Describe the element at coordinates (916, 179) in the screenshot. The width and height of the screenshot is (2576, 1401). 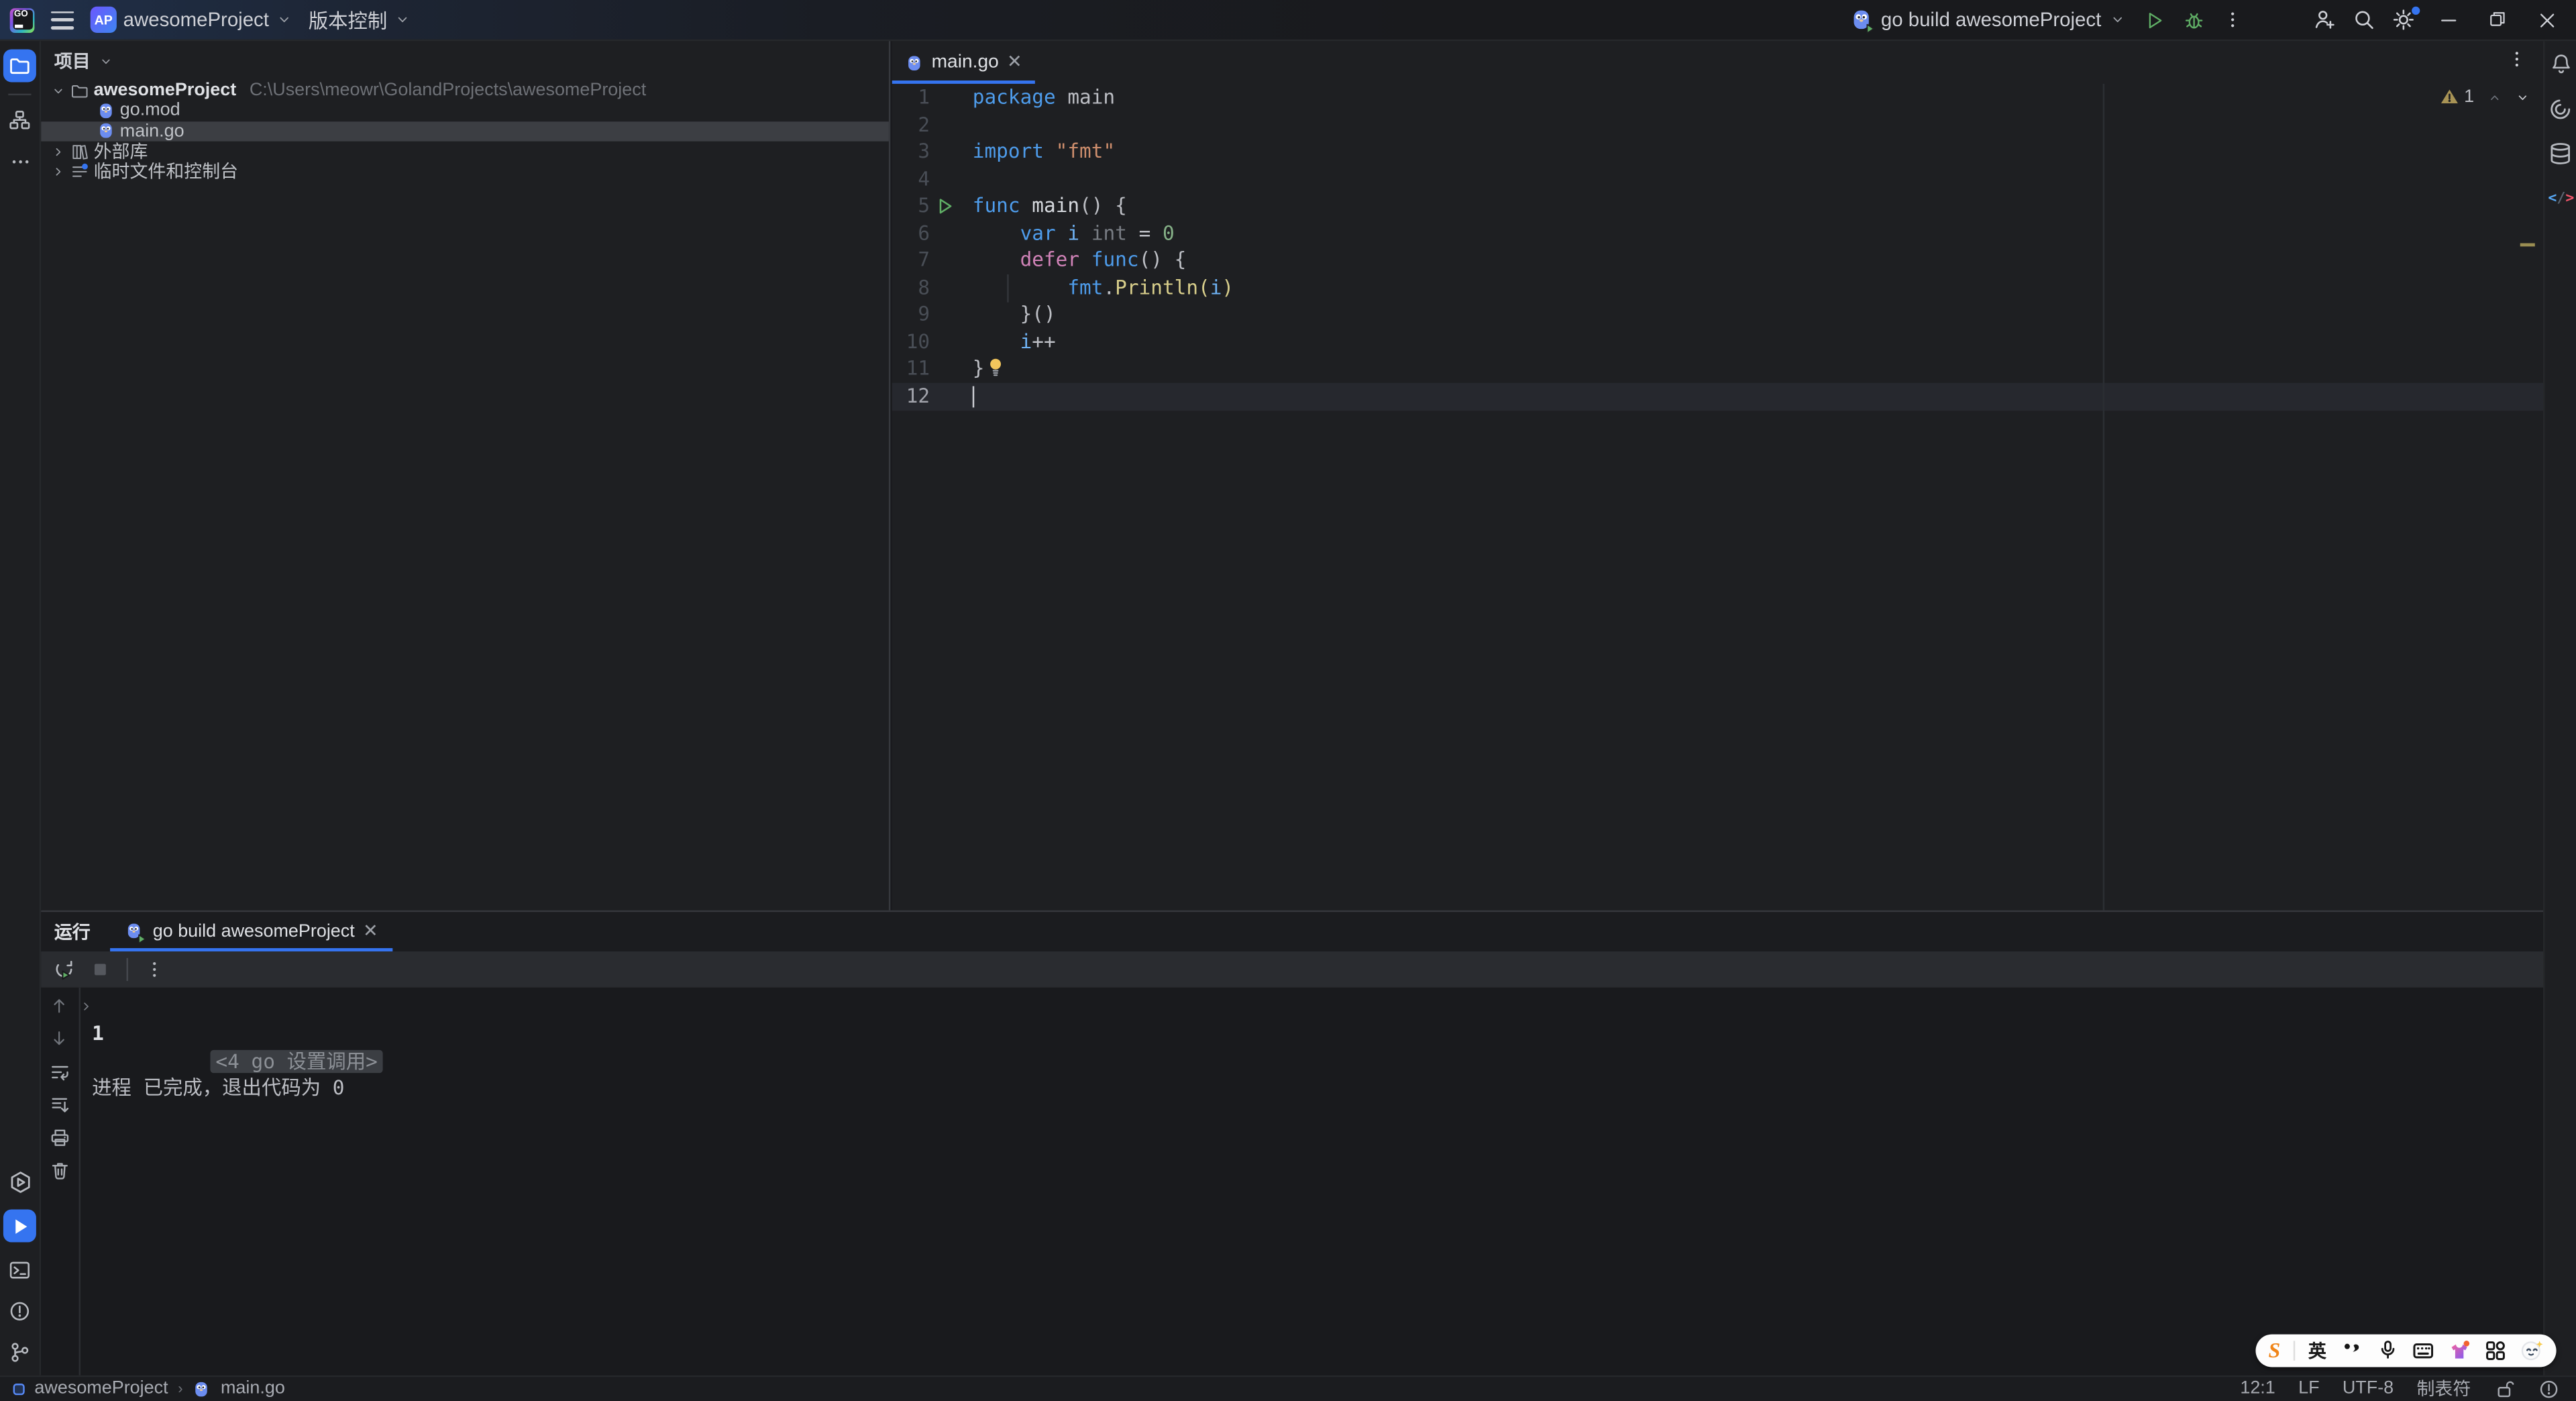
I see `line-number: 4` at that location.